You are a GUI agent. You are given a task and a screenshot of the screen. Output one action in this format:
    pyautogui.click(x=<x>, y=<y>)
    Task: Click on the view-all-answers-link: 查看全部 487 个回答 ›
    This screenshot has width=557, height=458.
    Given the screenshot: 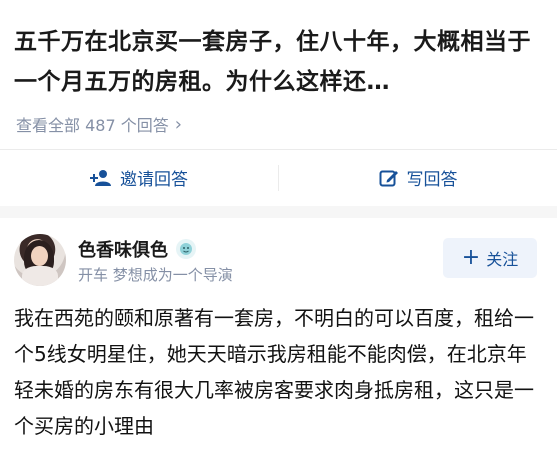 What is the action you would take?
    pyautogui.click(x=99, y=124)
    